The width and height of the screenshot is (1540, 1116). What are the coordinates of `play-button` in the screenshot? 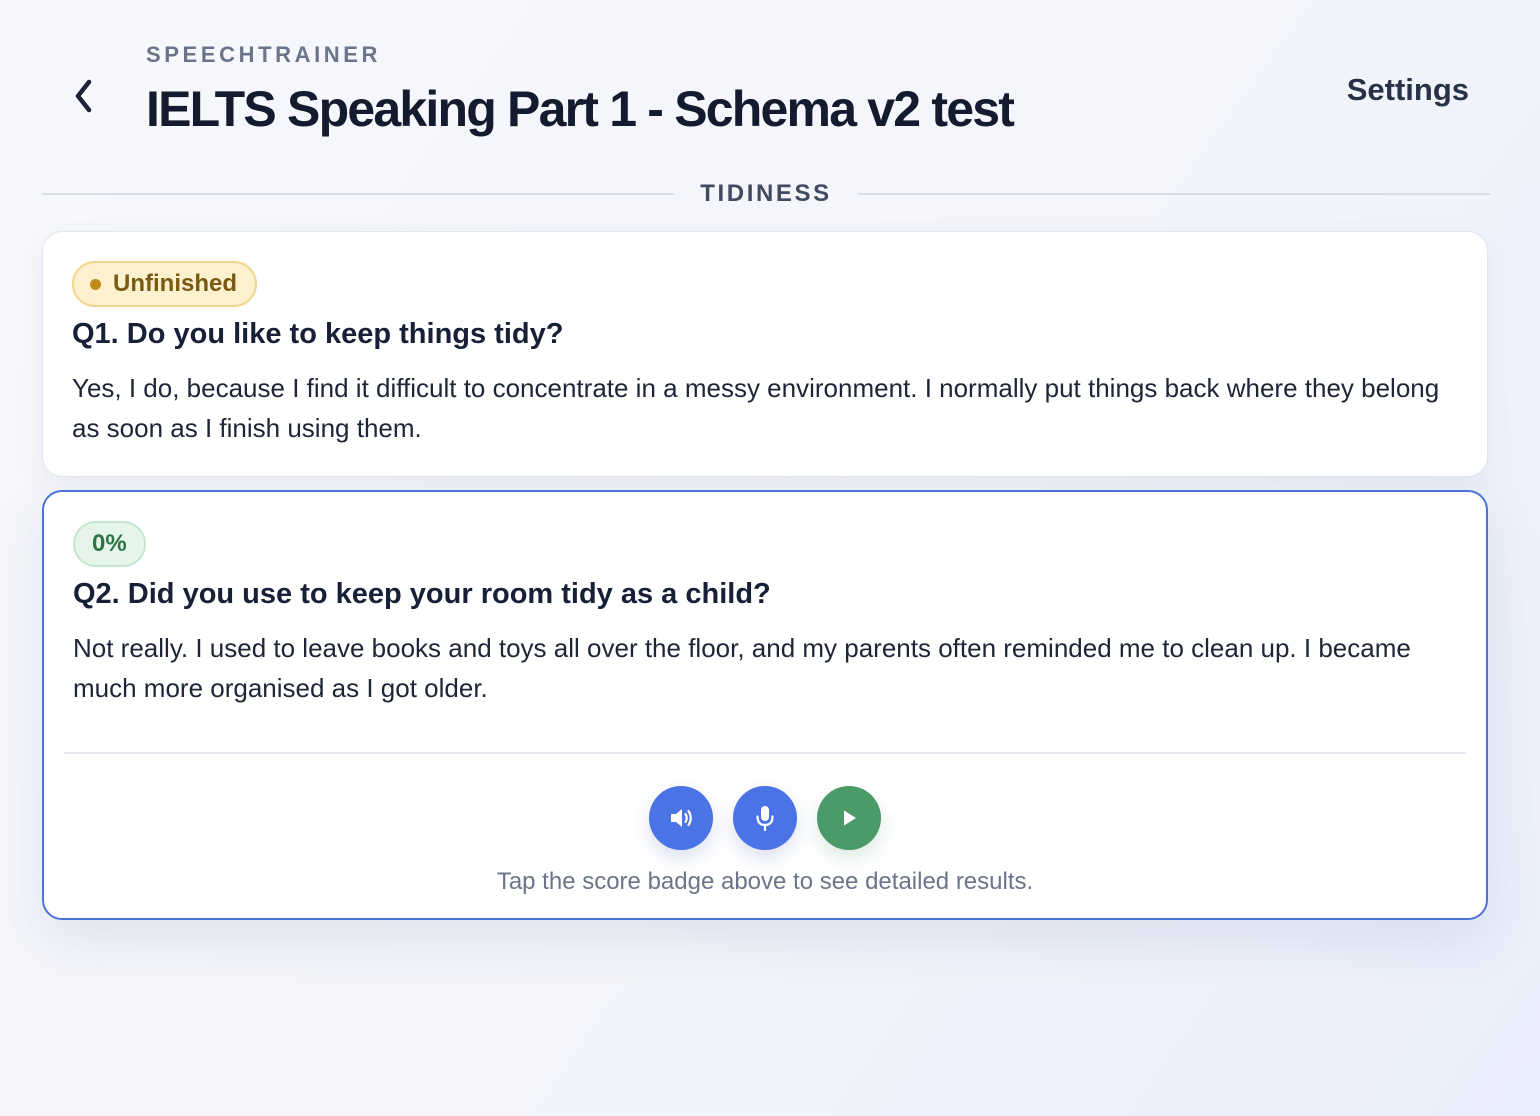 It's located at (849, 818).